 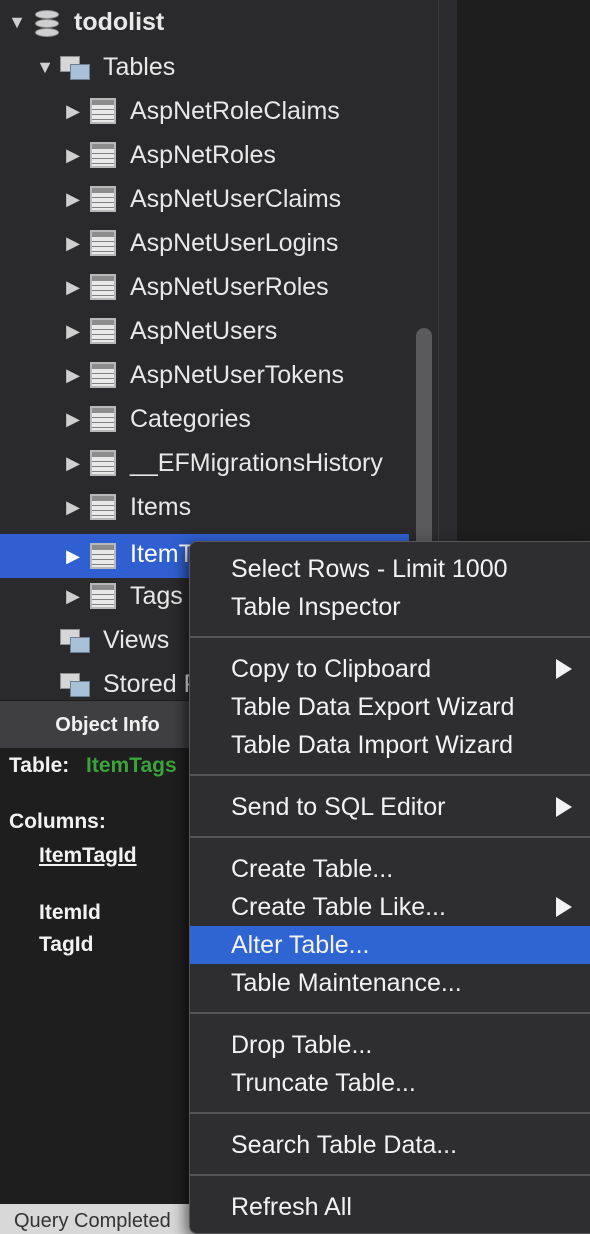 What do you see at coordinates (66, 944) in the screenshot?
I see `column-name: TagId` at bounding box center [66, 944].